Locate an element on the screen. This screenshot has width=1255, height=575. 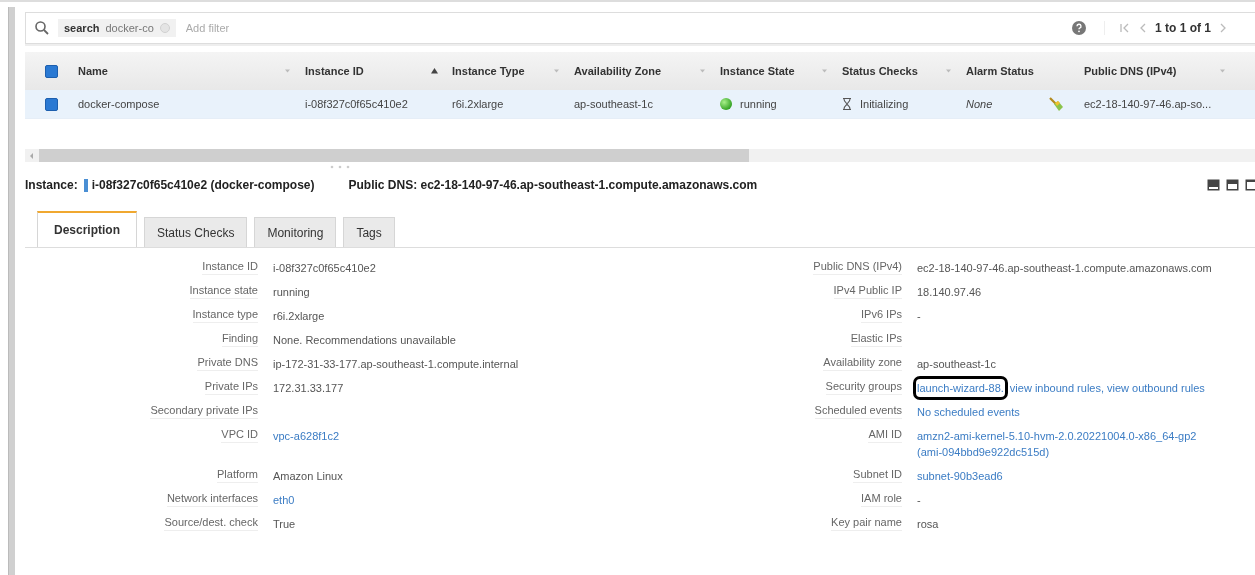
table-cell: r6i.2xlarge is located at coordinates (478, 104).